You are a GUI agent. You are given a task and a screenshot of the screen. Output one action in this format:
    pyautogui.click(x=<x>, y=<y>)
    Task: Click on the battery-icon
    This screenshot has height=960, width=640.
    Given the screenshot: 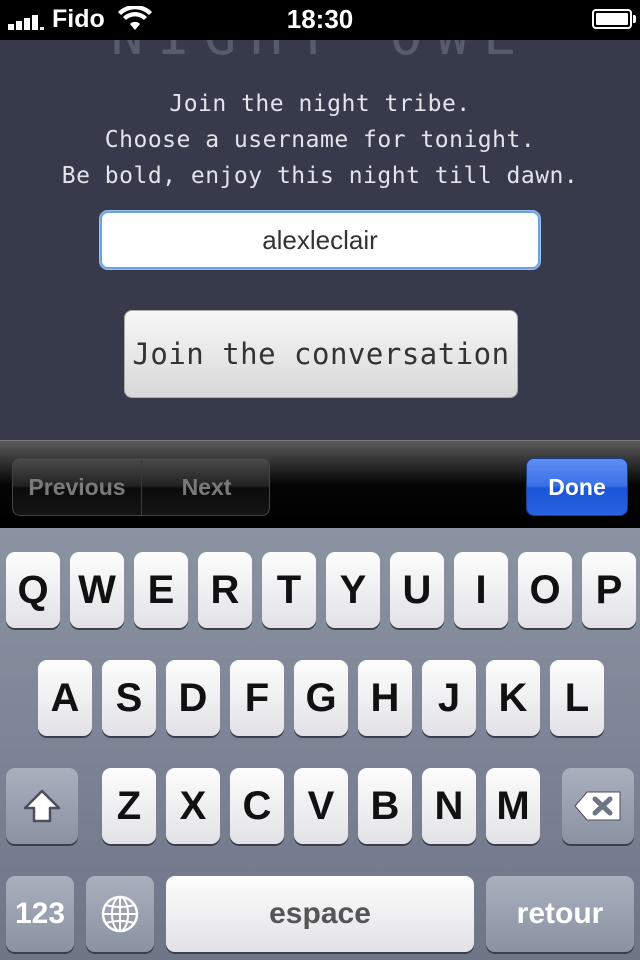 What is the action you would take?
    pyautogui.click(x=614, y=19)
    